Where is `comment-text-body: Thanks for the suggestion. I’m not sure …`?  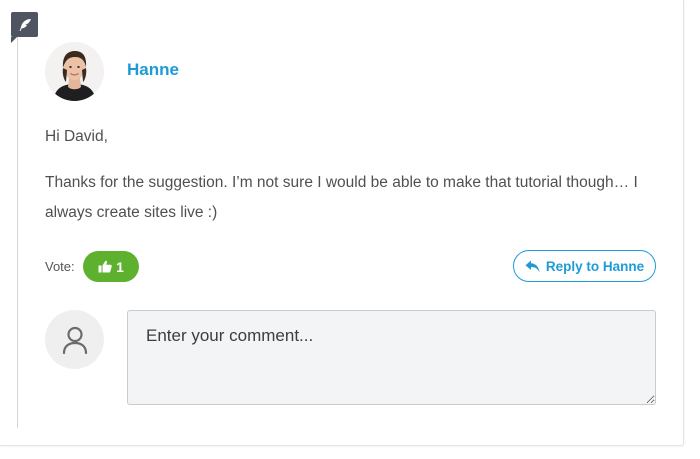 comment-text-body: Thanks for the suggestion. I’m not sure … is located at coordinates (341, 197).